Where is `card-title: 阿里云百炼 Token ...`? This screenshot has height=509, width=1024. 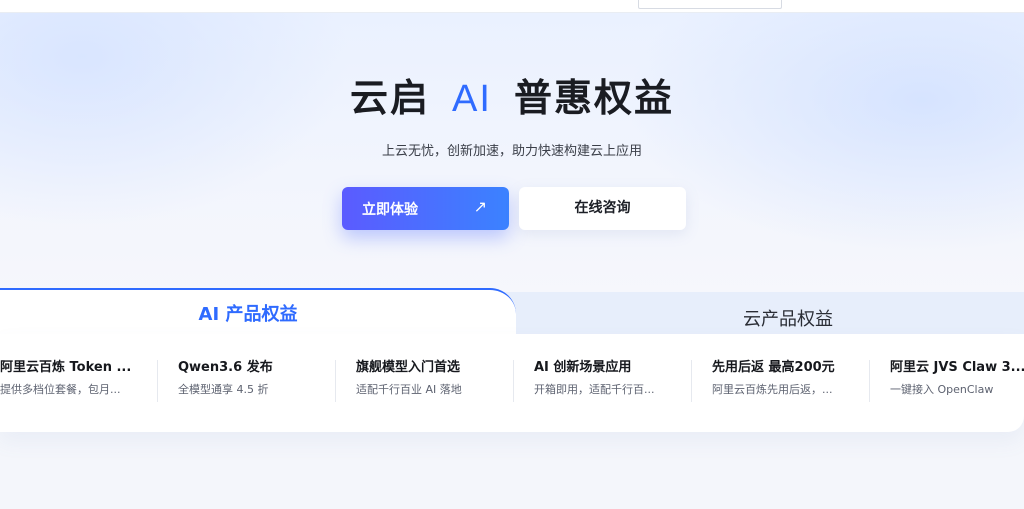 card-title: 阿里云百炼 Token ... is located at coordinates (66, 367).